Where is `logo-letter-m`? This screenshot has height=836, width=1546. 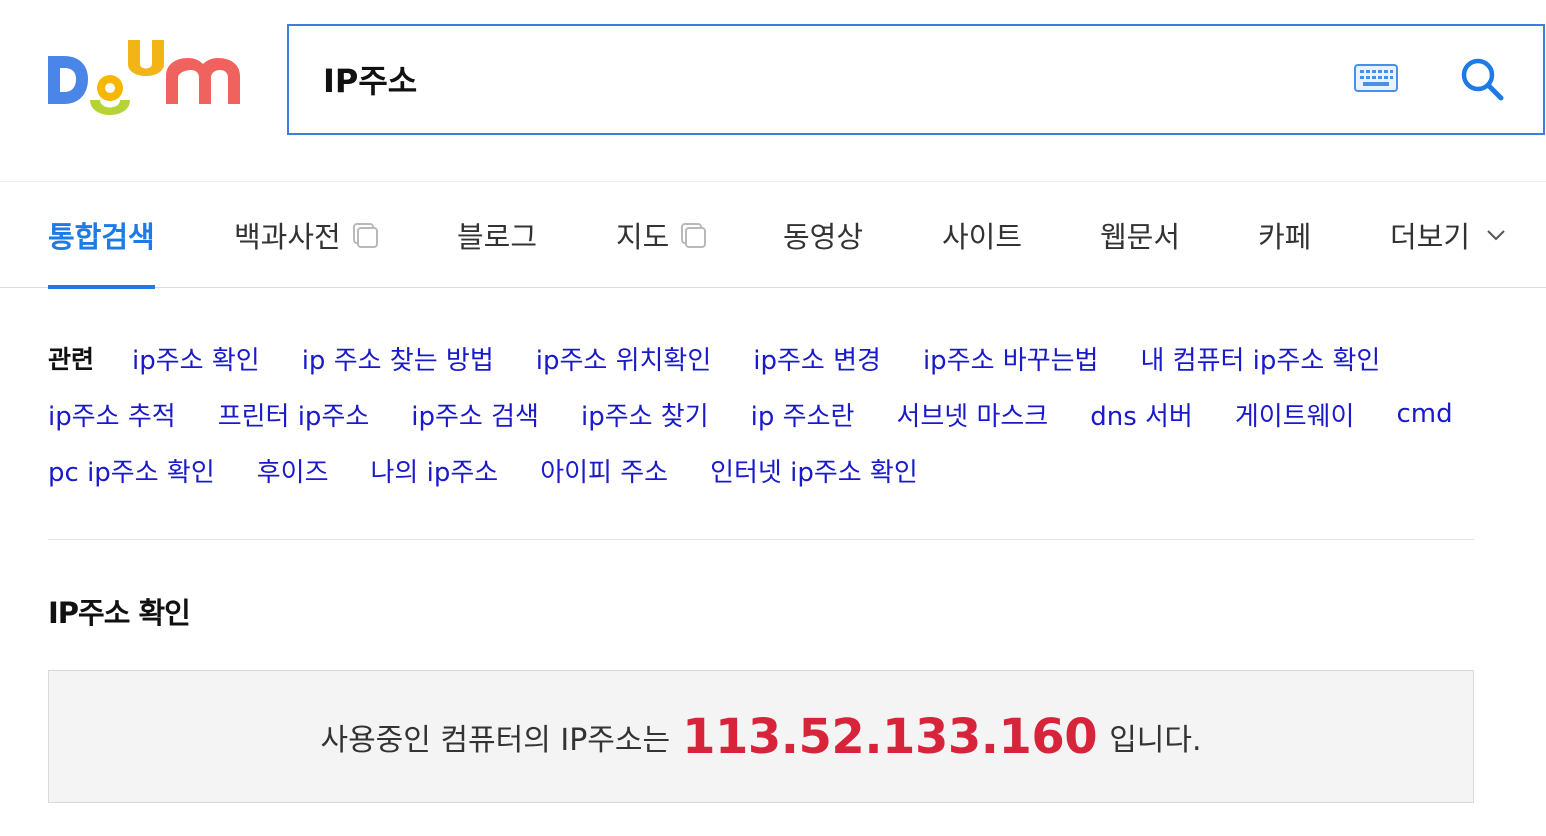
logo-letter-m is located at coordinates (203, 81).